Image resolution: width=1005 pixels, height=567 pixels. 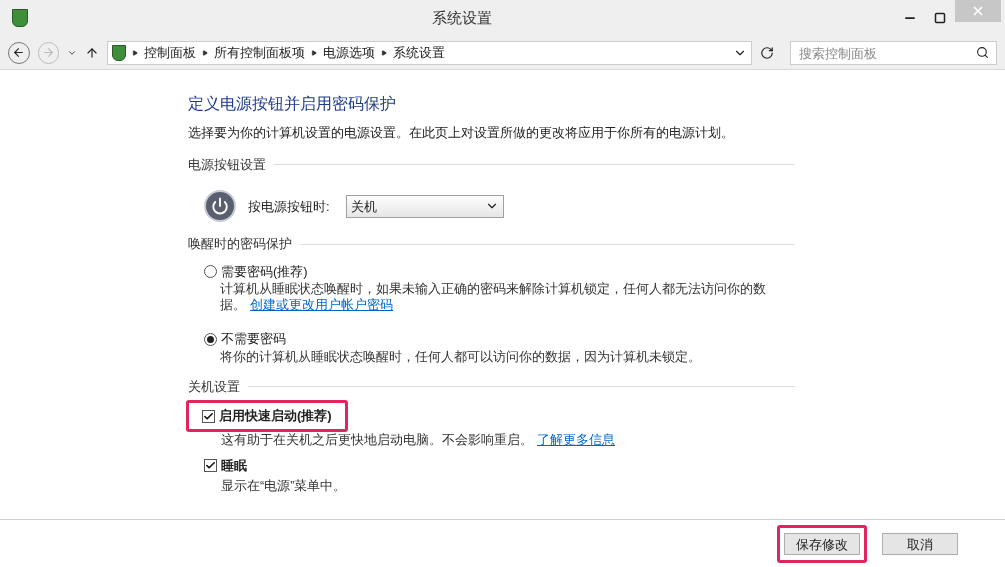 I want to click on help-link: 创建或更改用户帐户密码, so click(x=321, y=305).